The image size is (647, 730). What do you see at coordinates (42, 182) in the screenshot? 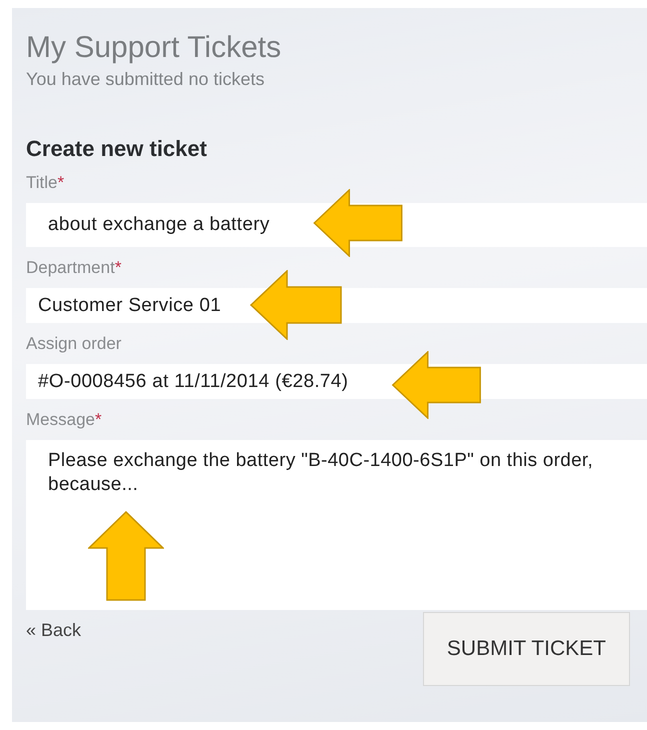
I see `field-label: Title` at bounding box center [42, 182].